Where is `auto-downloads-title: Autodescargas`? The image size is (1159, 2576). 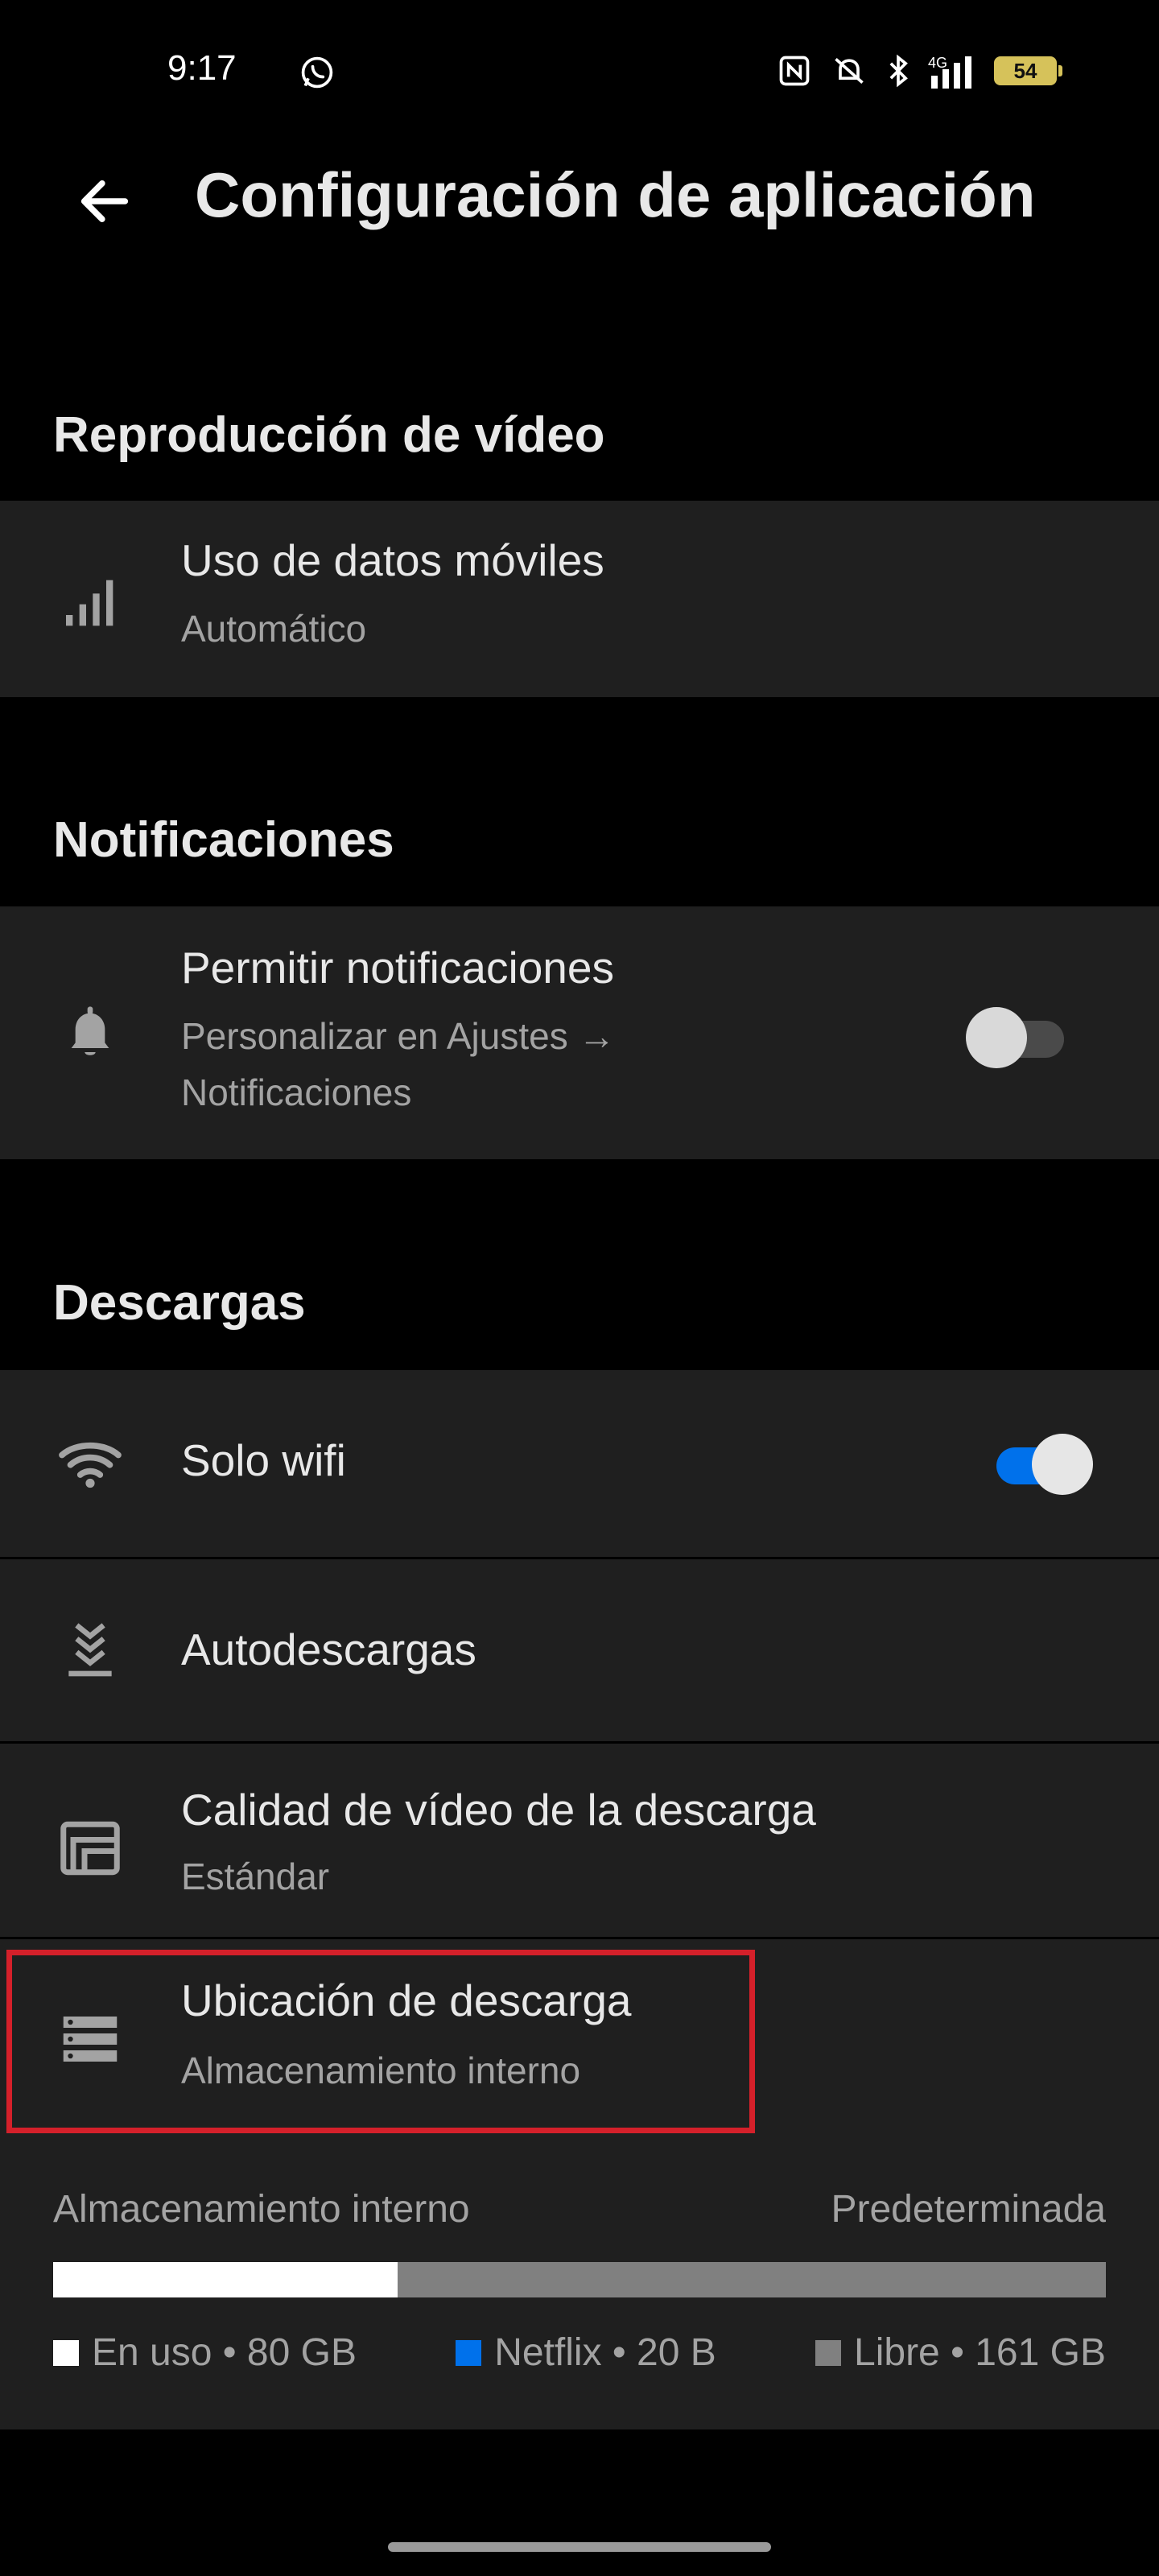
auto-downloads-title: Autodescargas is located at coordinates (328, 1649).